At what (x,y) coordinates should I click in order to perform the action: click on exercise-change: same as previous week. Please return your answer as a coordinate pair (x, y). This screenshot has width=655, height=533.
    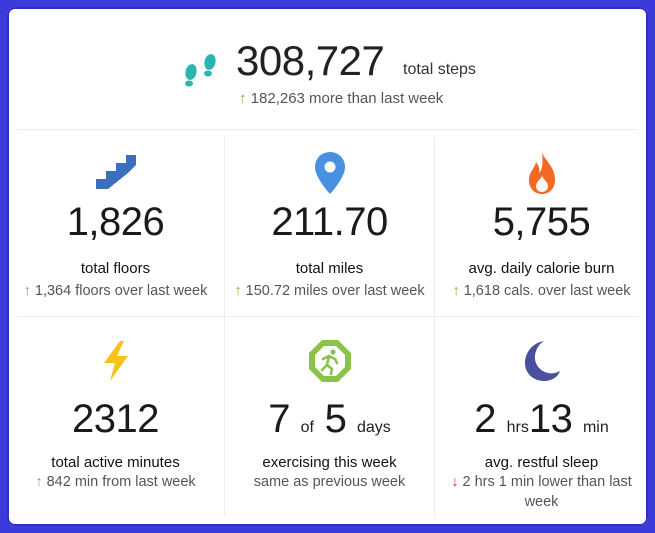
    Looking at the image, I should click on (329, 482).